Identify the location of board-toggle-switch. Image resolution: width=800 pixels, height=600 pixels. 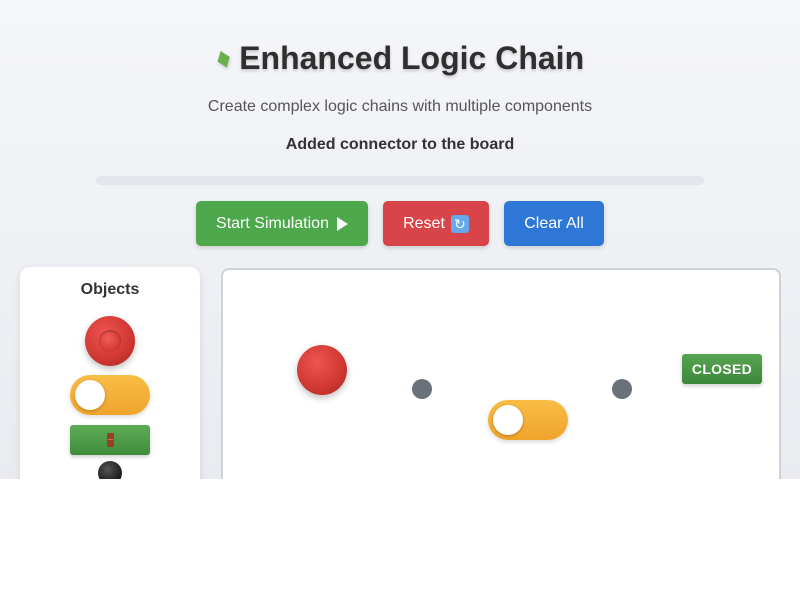
(528, 420).